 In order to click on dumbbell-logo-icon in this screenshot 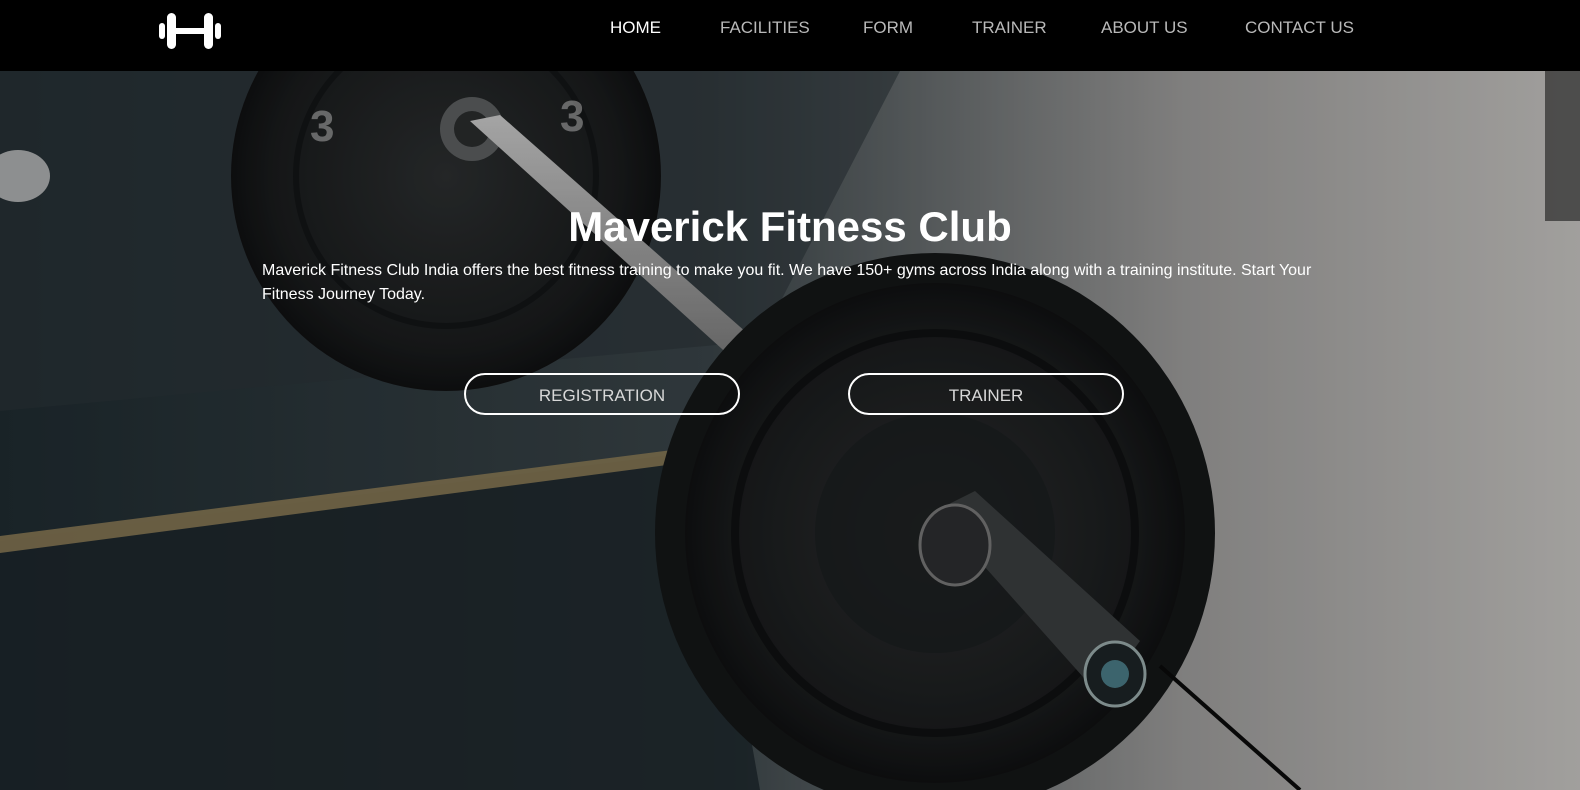, I will do `click(190, 31)`.